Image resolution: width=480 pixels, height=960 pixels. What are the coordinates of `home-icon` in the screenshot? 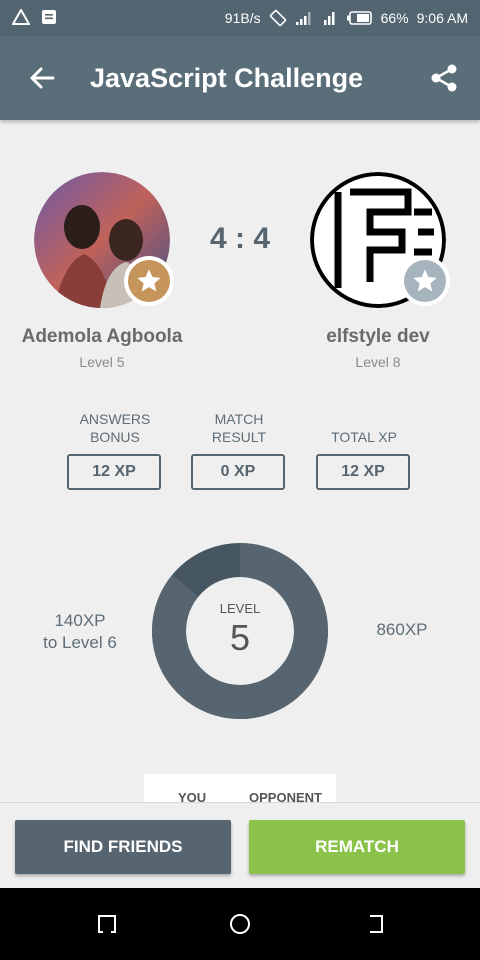 It's located at (240, 924).